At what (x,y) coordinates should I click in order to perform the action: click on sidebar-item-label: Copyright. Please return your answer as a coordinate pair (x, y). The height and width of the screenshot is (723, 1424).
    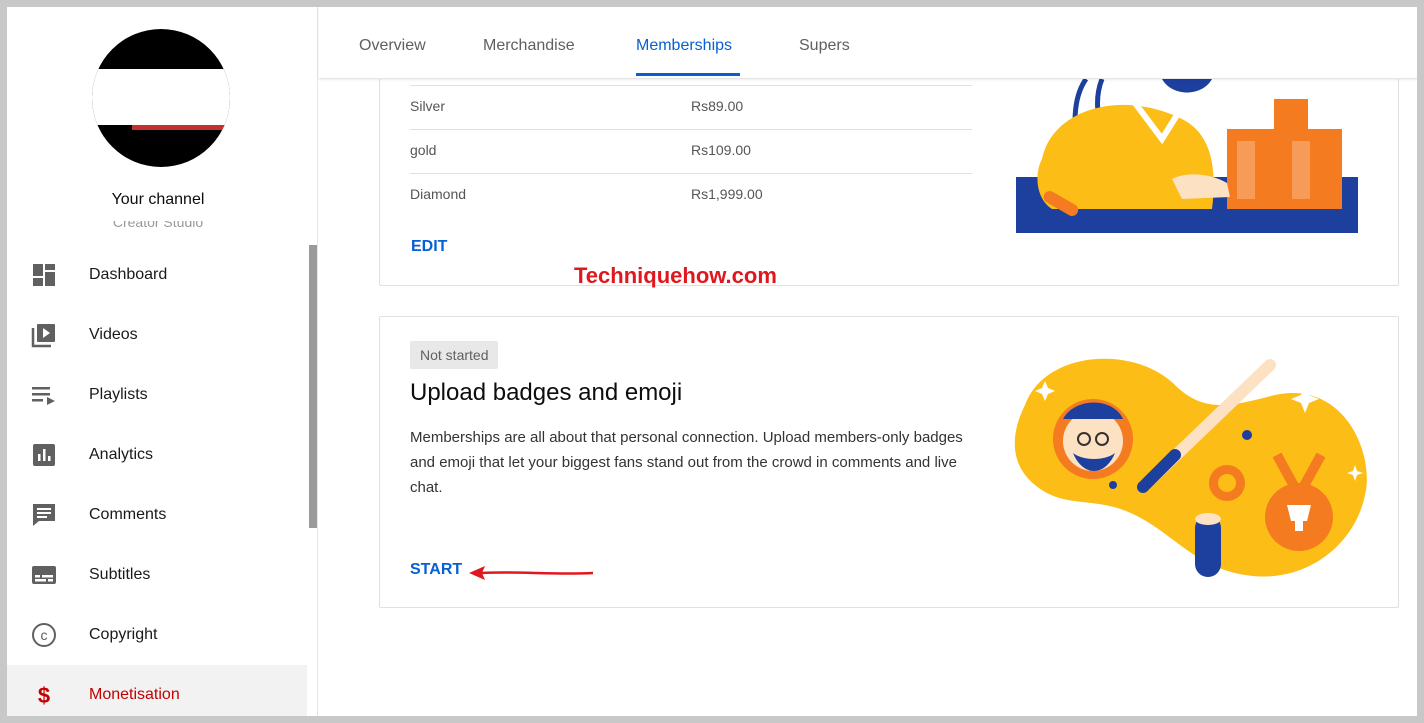
    Looking at the image, I should click on (123, 634).